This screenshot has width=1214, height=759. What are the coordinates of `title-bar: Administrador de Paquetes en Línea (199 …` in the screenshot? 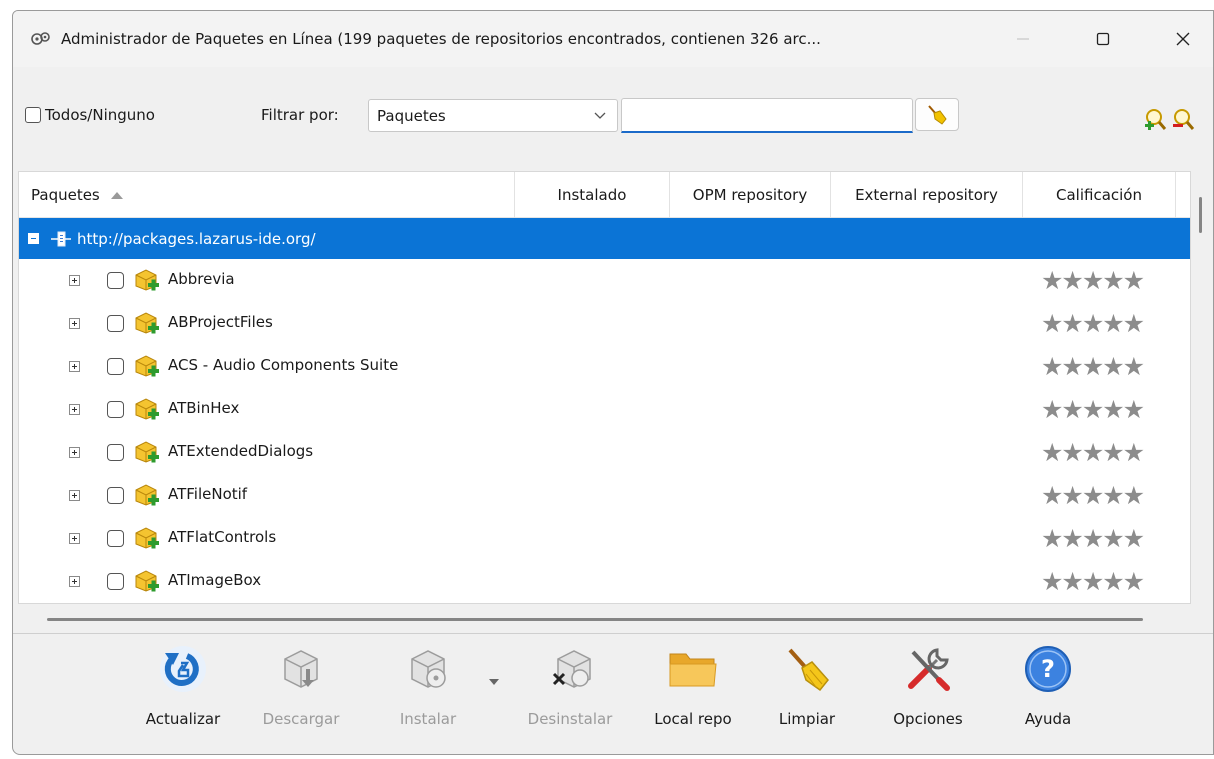 It's located at (613, 39).